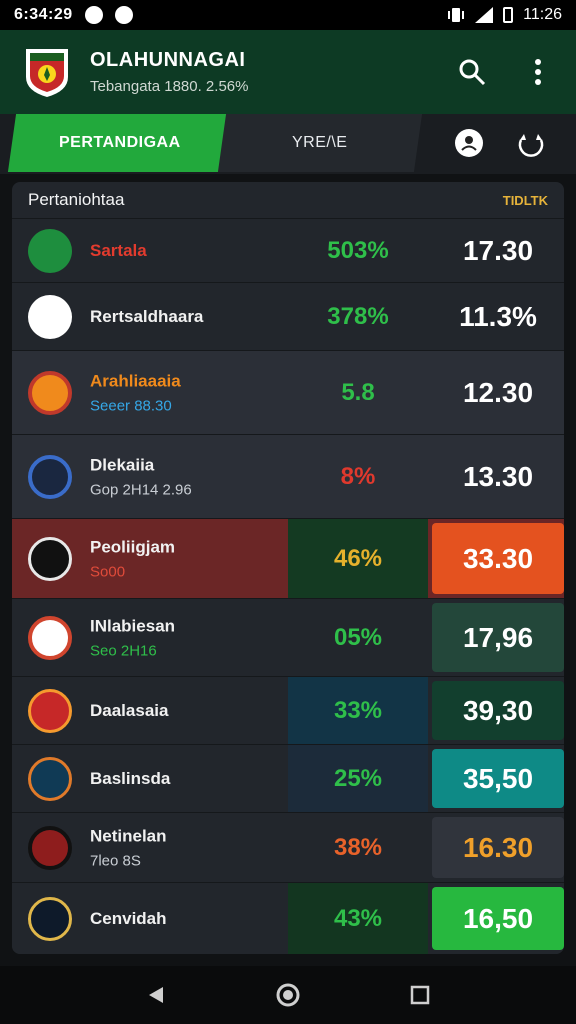 Image resolution: width=576 pixels, height=1024 pixels. What do you see at coordinates (108, 571) in the screenshot?
I see `team-meta: So00` at bounding box center [108, 571].